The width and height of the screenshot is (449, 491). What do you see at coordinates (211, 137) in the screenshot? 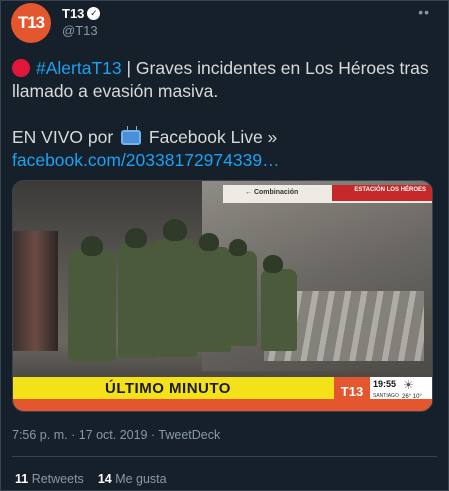
I see `live-suffix: Facebook Live »` at bounding box center [211, 137].